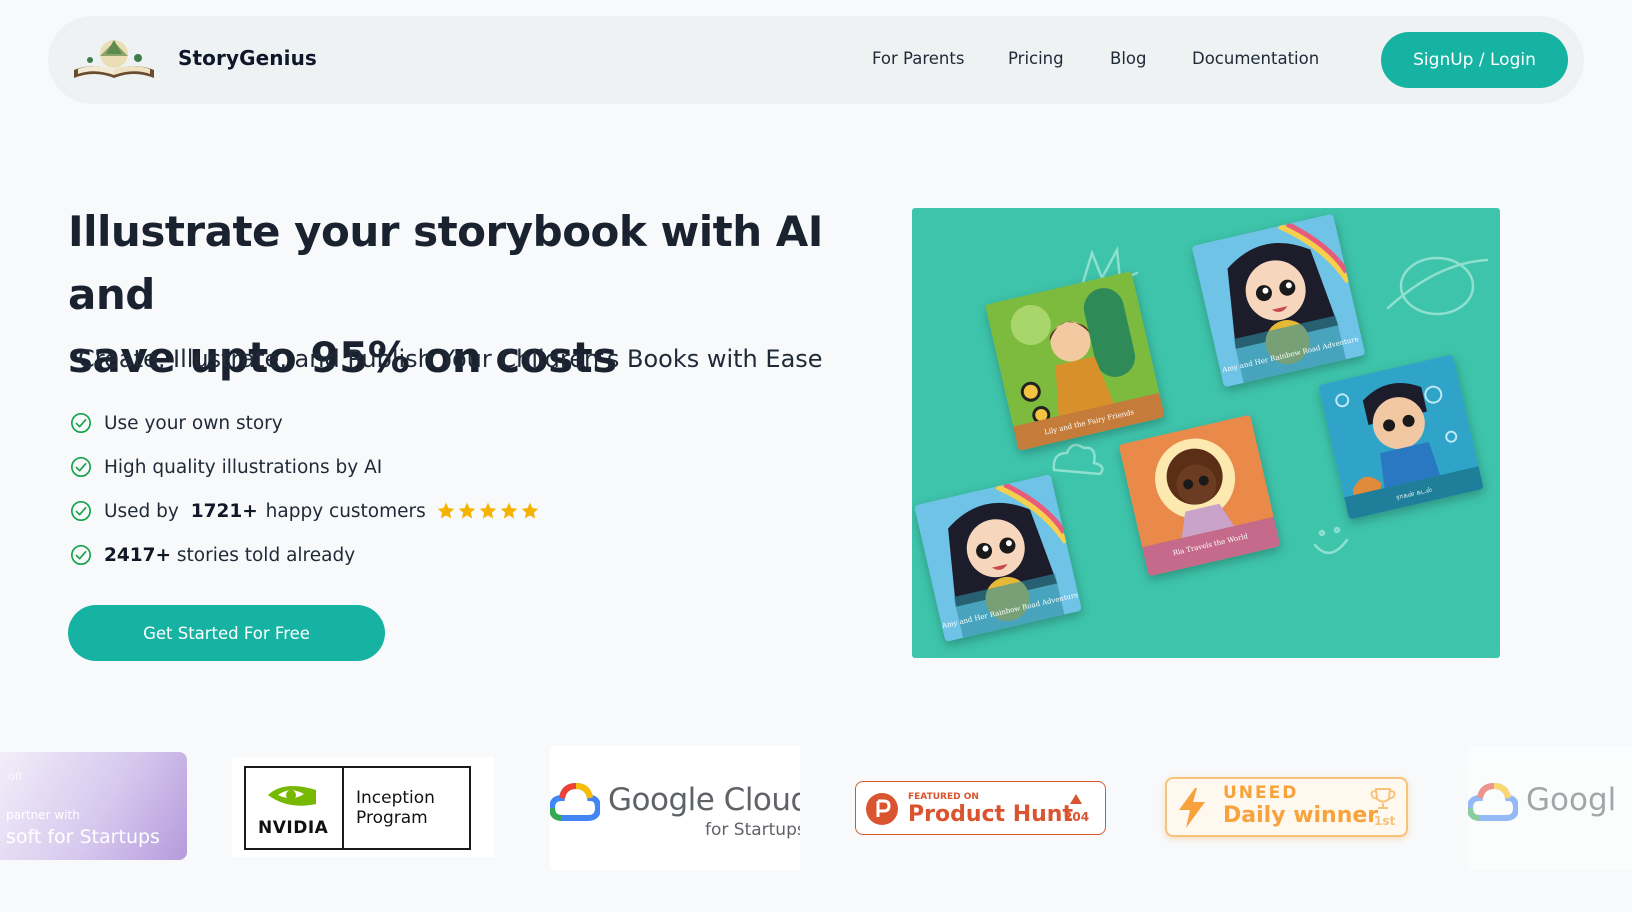  What do you see at coordinates (83, 837) in the screenshot?
I see `ms-badge-title: soft for Startups` at bounding box center [83, 837].